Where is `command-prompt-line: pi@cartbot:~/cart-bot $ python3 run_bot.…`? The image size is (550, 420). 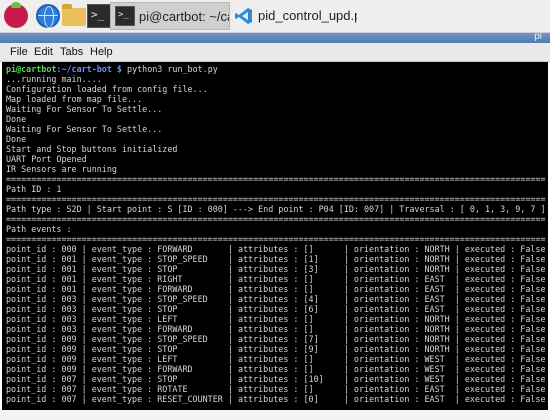 command-prompt-line: pi@cartbot:~/cart-bot $ python3 run_bot.… is located at coordinates (112, 69).